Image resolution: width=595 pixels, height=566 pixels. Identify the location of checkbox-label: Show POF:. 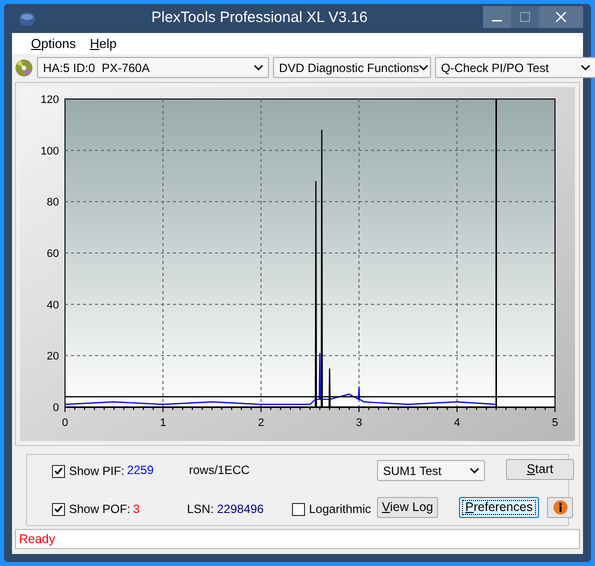
(99, 509).